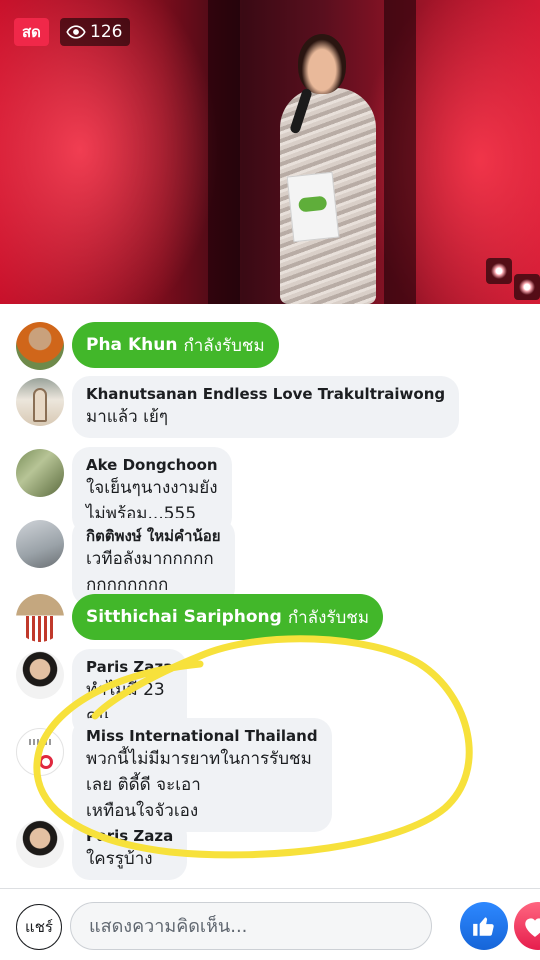 Image resolution: width=540 pixels, height=960 pixels. Describe the element at coordinates (532, 927) in the screenshot. I see `heart-icon` at that location.